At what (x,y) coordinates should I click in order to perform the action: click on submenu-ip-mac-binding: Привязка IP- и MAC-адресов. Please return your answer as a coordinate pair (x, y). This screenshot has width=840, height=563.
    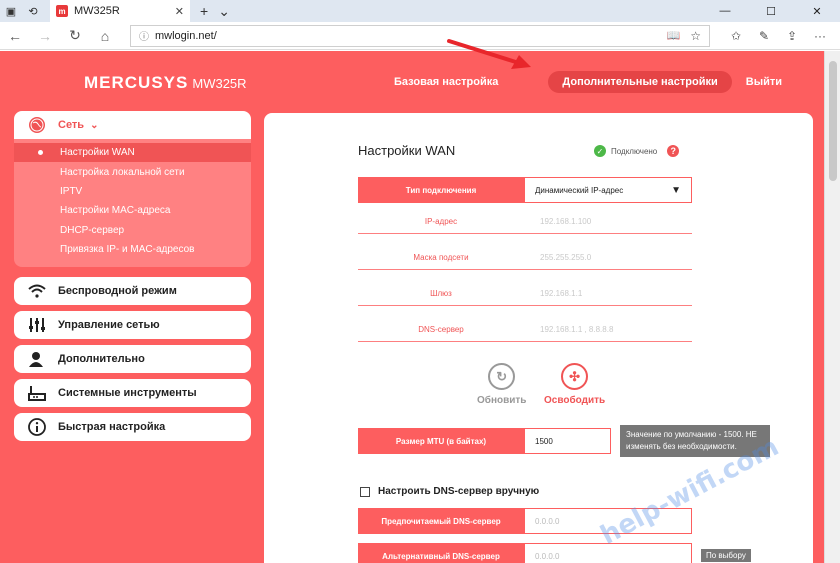
    Looking at the image, I should click on (132, 249).